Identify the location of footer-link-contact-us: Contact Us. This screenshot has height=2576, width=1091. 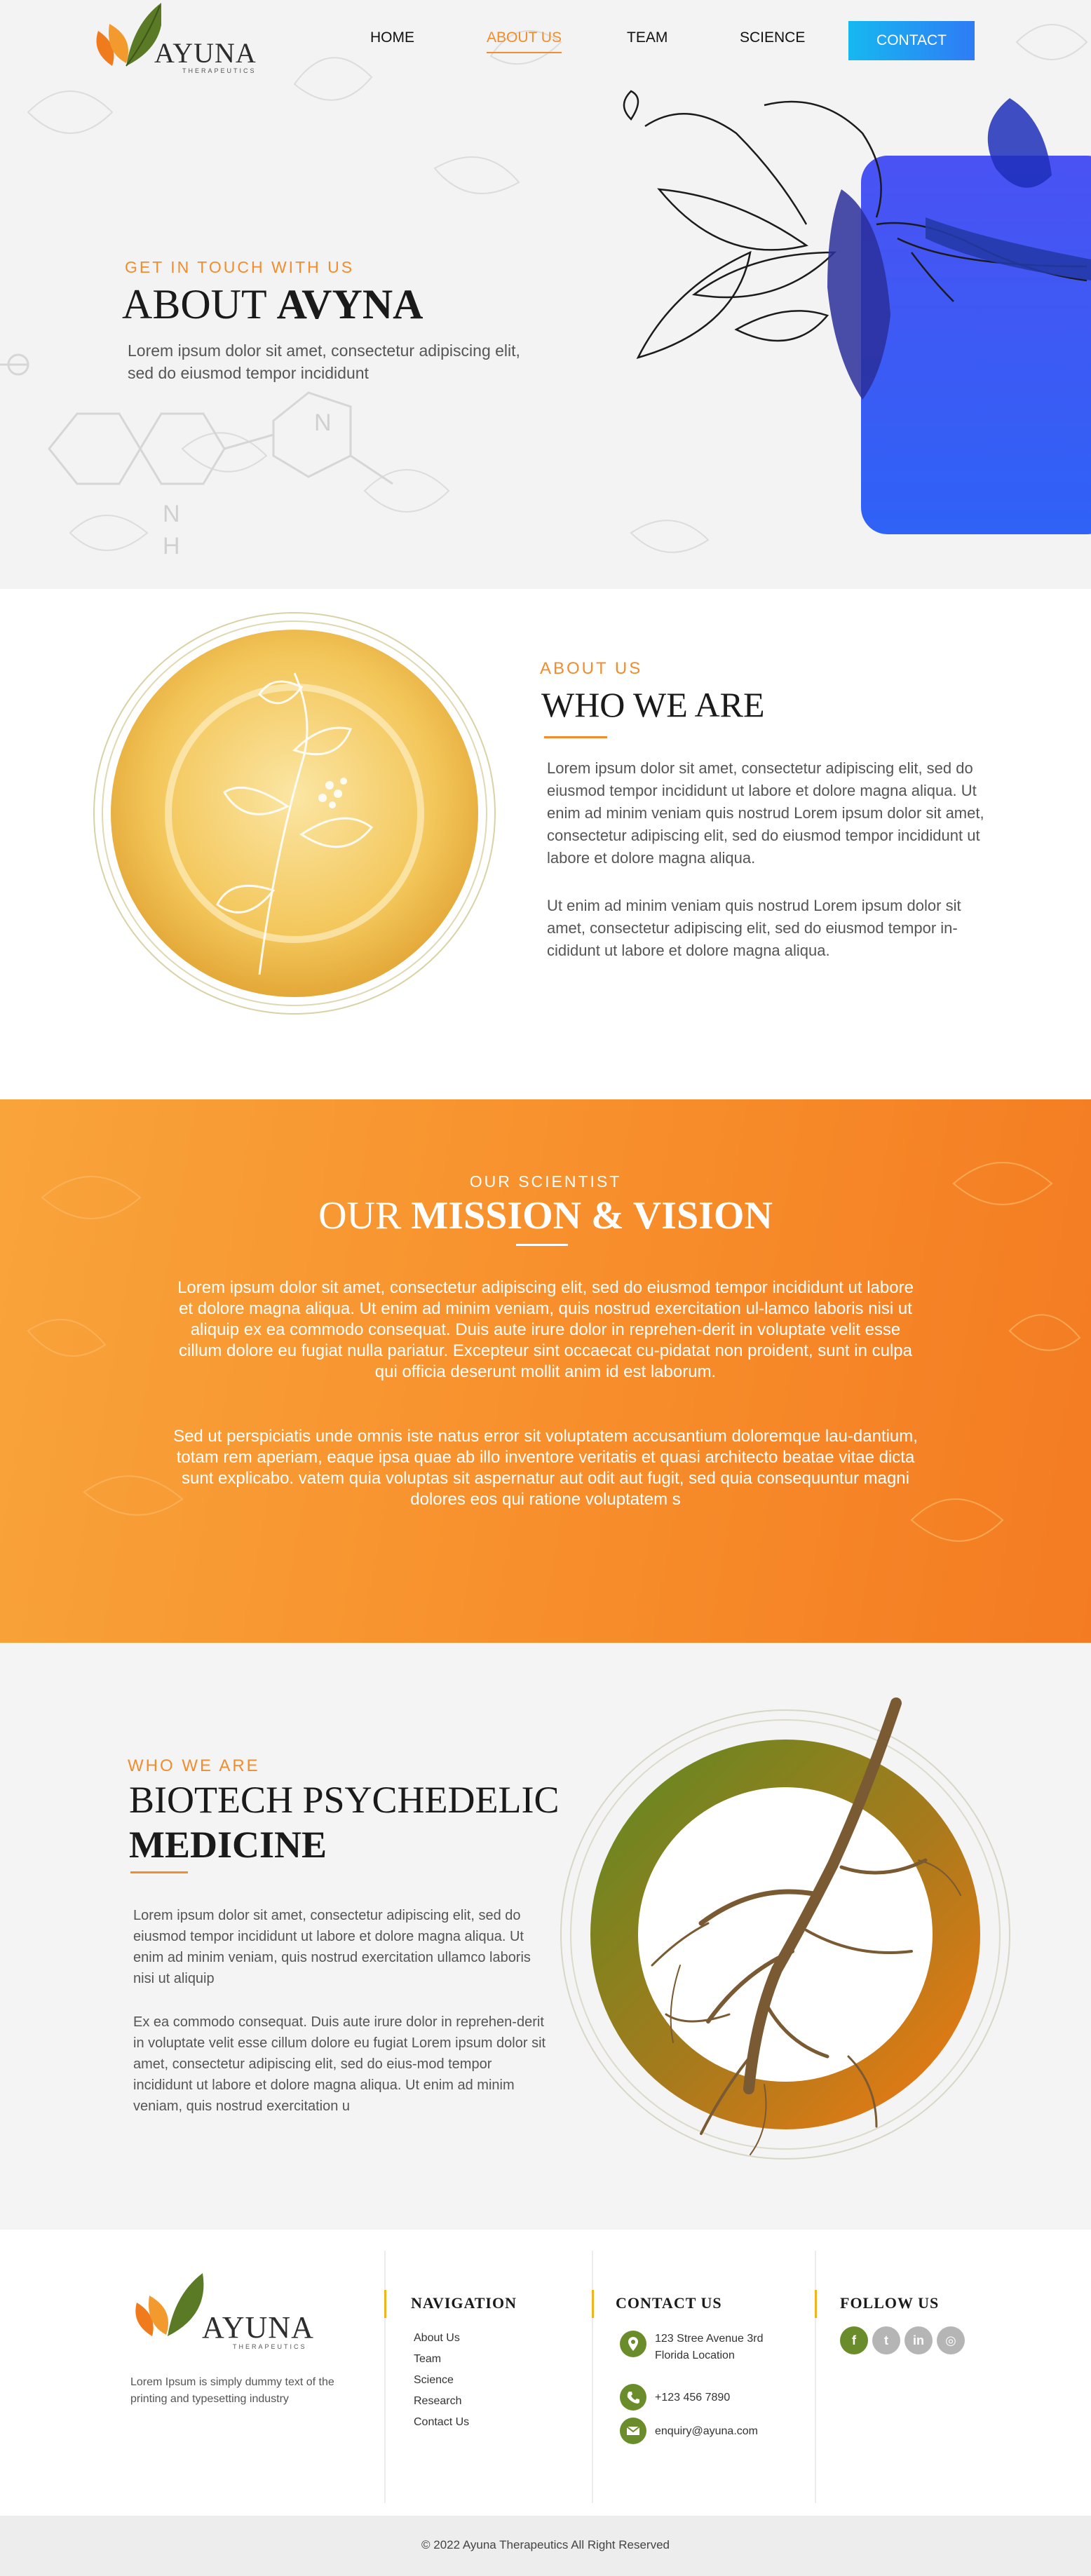
(441, 2422).